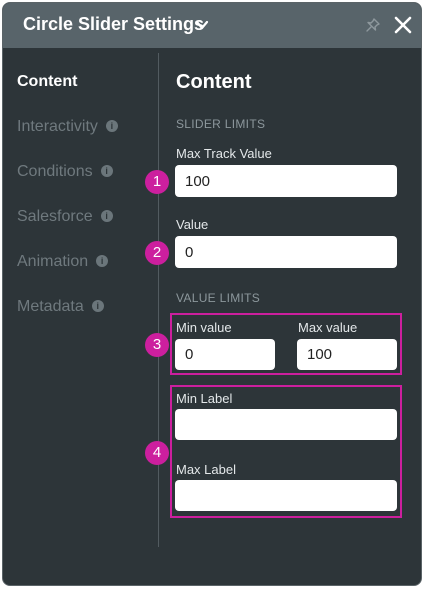 This screenshot has width=426, height=590. I want to click on annotation-badge-2: 2, so click(157, 253).